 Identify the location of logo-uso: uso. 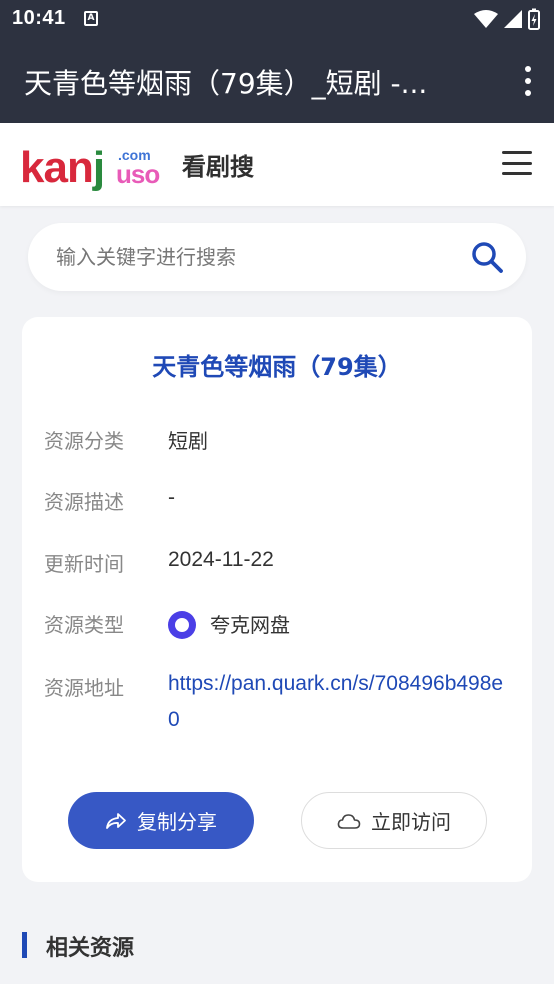
(138, 174).